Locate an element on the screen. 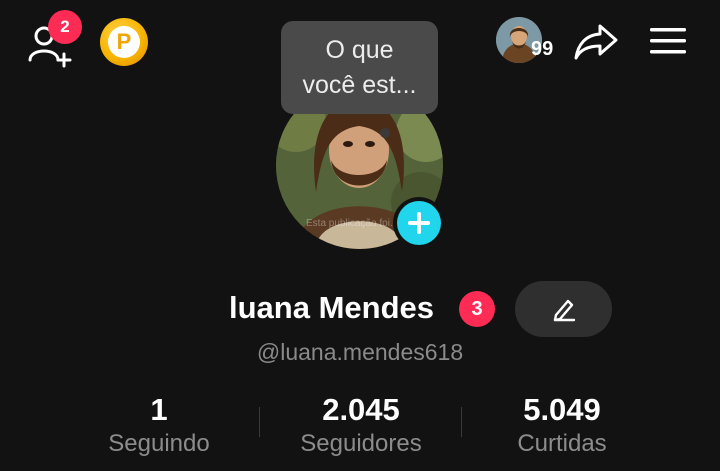 The width and height of the screenshot is (720, 471). share-icon is located at coordinates (596, 42).